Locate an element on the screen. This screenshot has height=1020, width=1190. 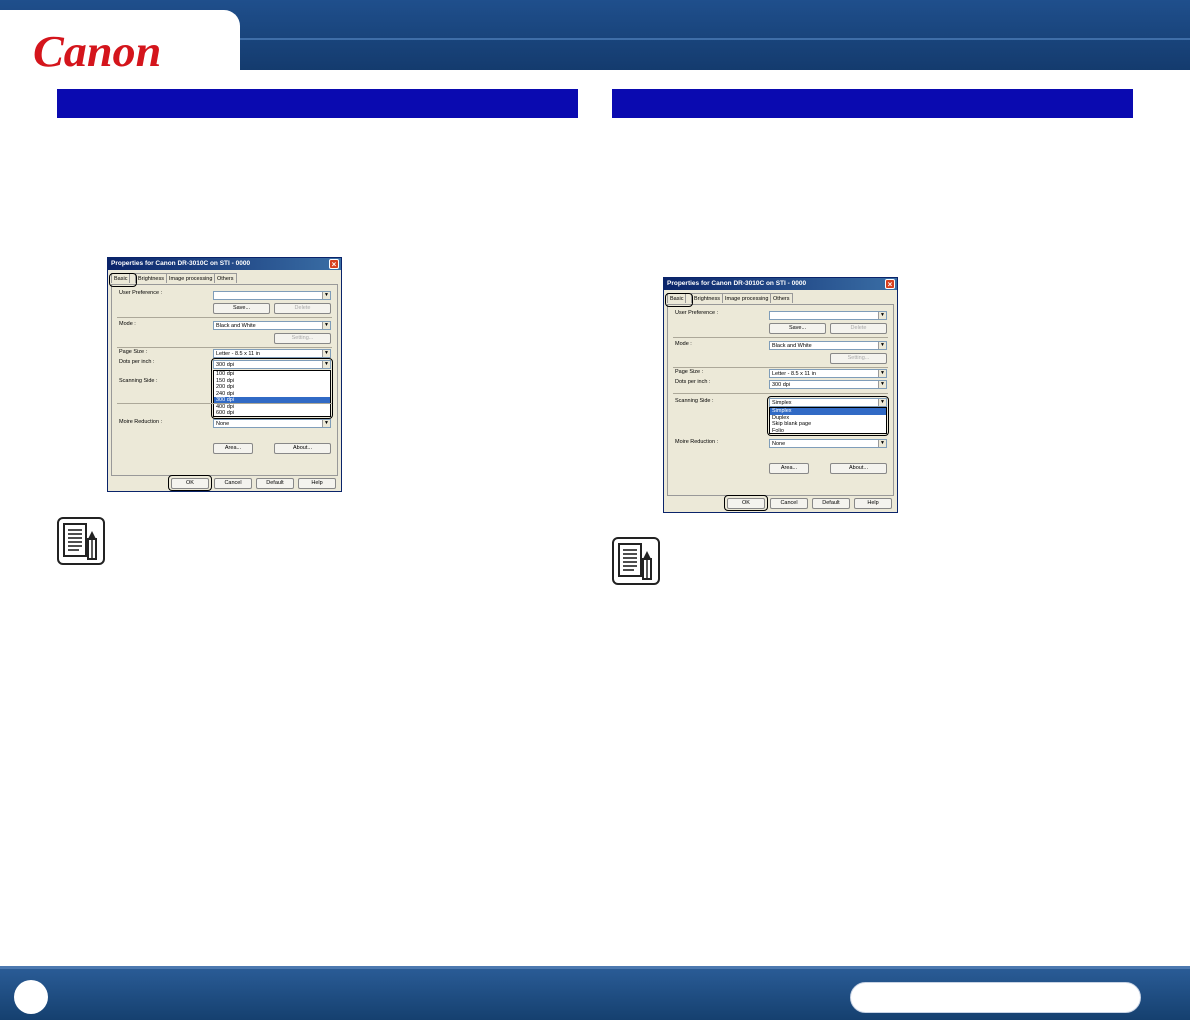
section-header-left is located at coordinates (317, 103).